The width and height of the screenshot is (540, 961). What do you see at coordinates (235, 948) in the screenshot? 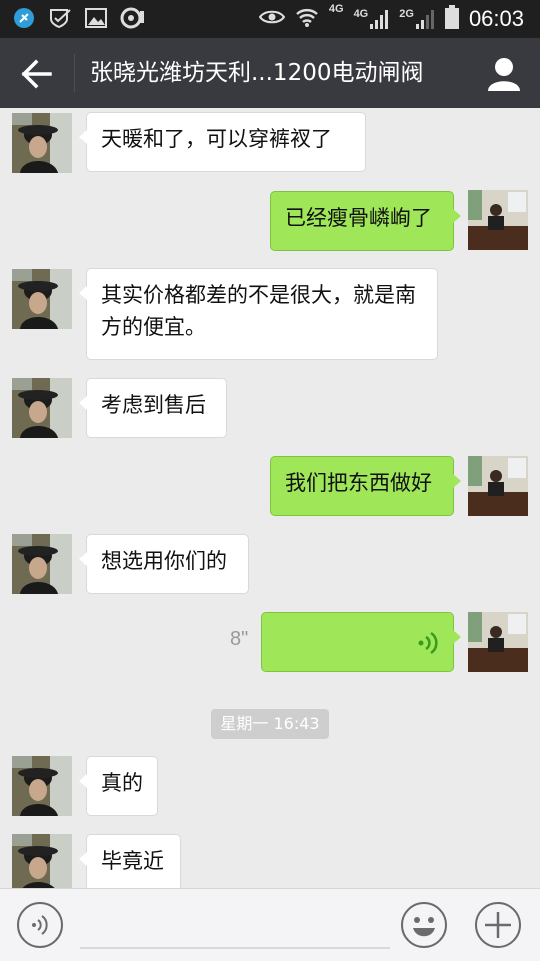
I see `message-input` at bounding box center [235, 948].